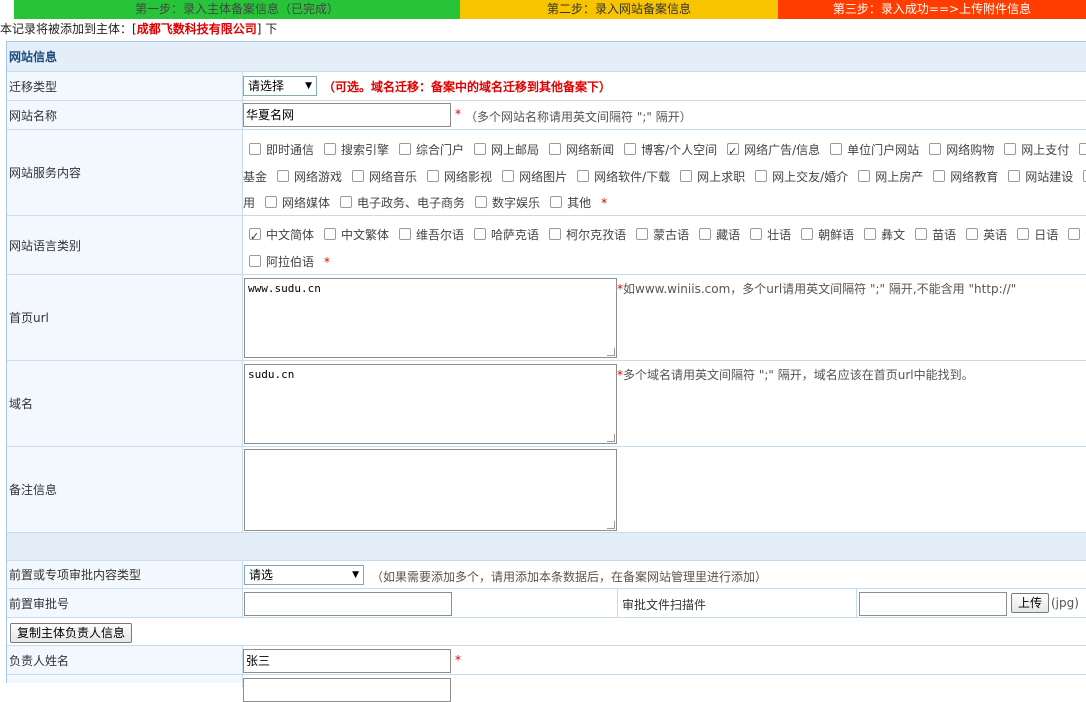 The image size is (1086, 702). I want to click on checkbox-item: 苗语, so click(935, 235).